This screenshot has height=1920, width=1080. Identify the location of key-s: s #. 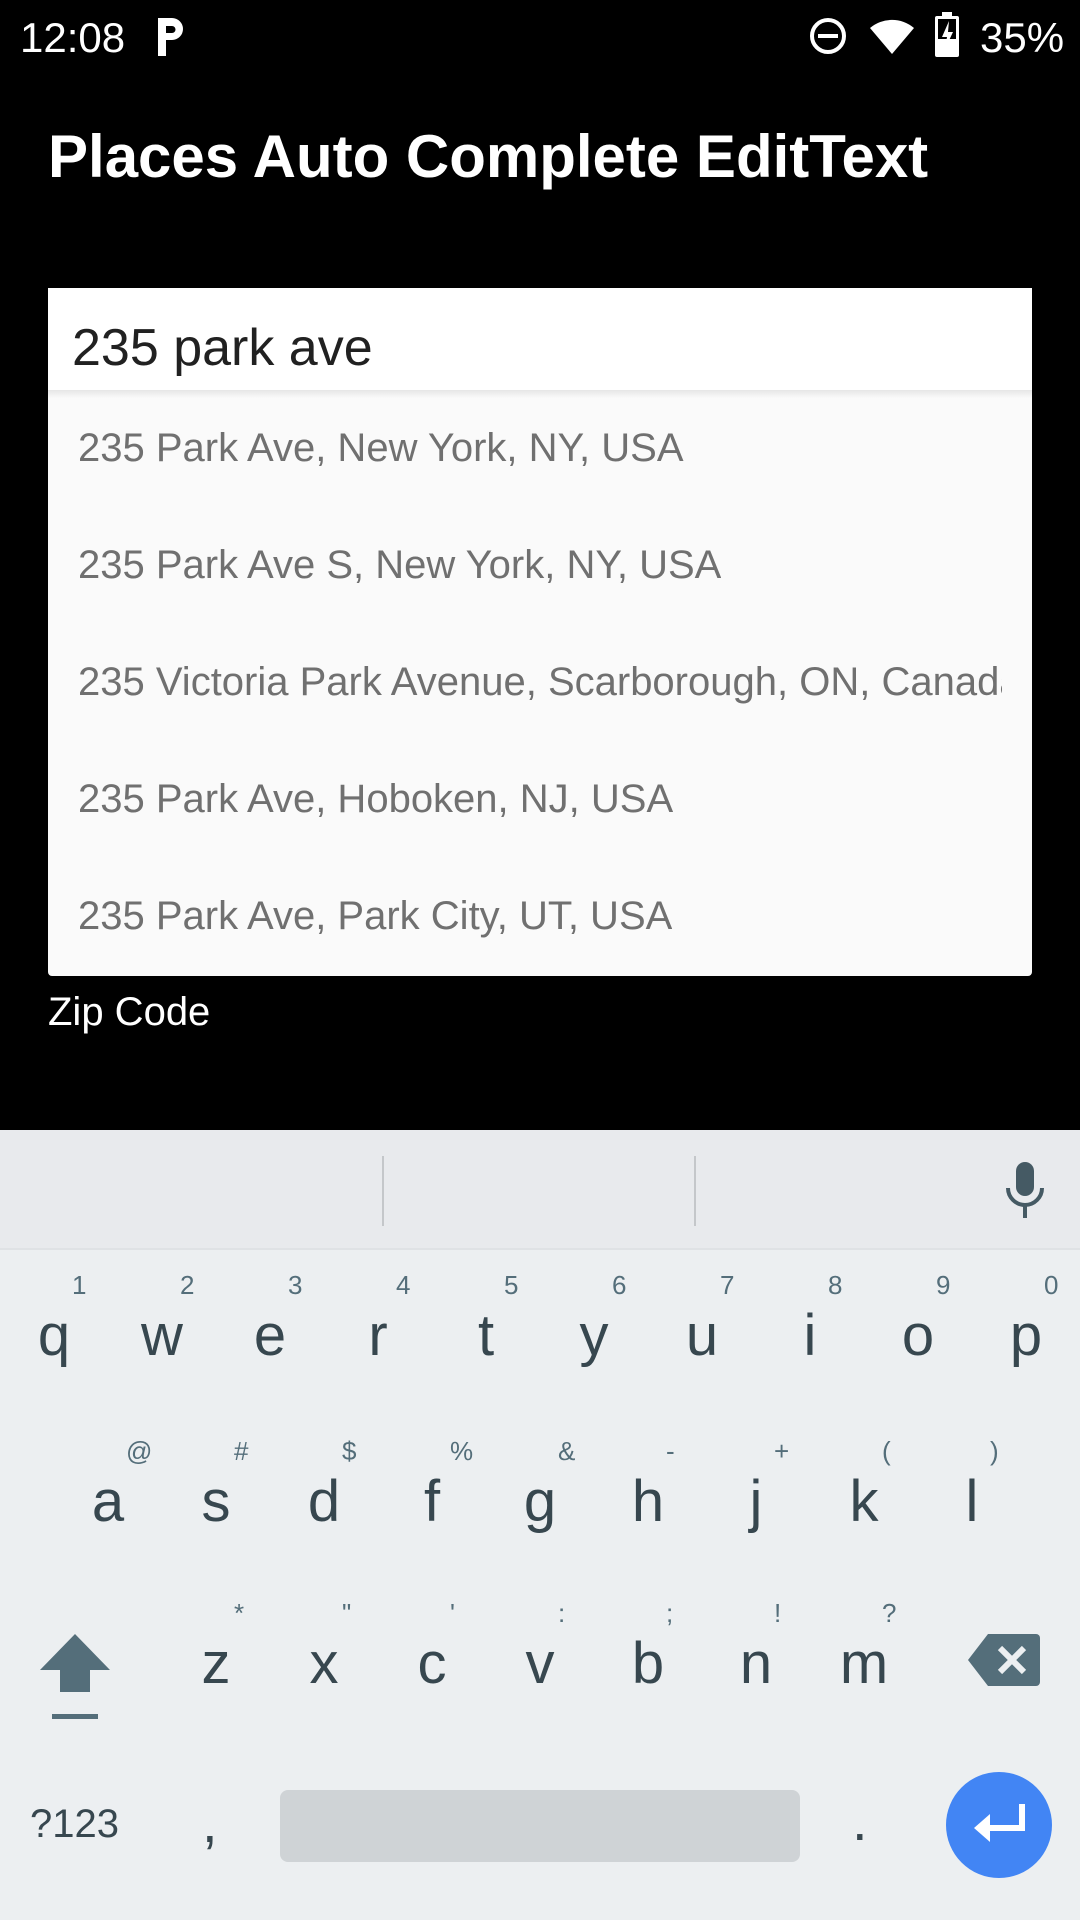
(216, 1503).